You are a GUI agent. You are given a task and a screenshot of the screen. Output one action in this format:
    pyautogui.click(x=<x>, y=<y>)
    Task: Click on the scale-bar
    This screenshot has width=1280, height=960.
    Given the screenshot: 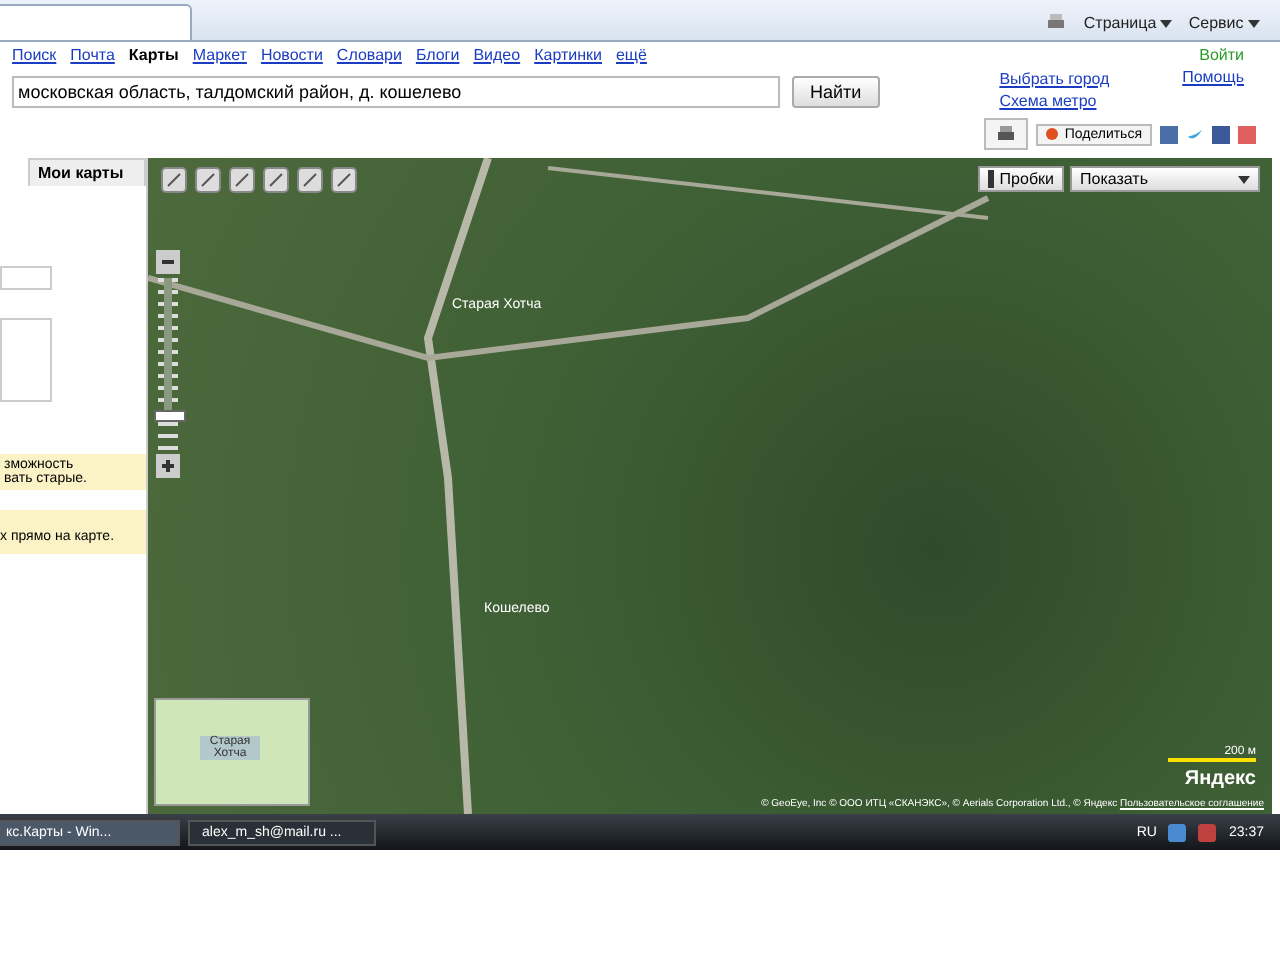 What is the action you would take?
    pyautogui.click(x=1212, y=760)
    